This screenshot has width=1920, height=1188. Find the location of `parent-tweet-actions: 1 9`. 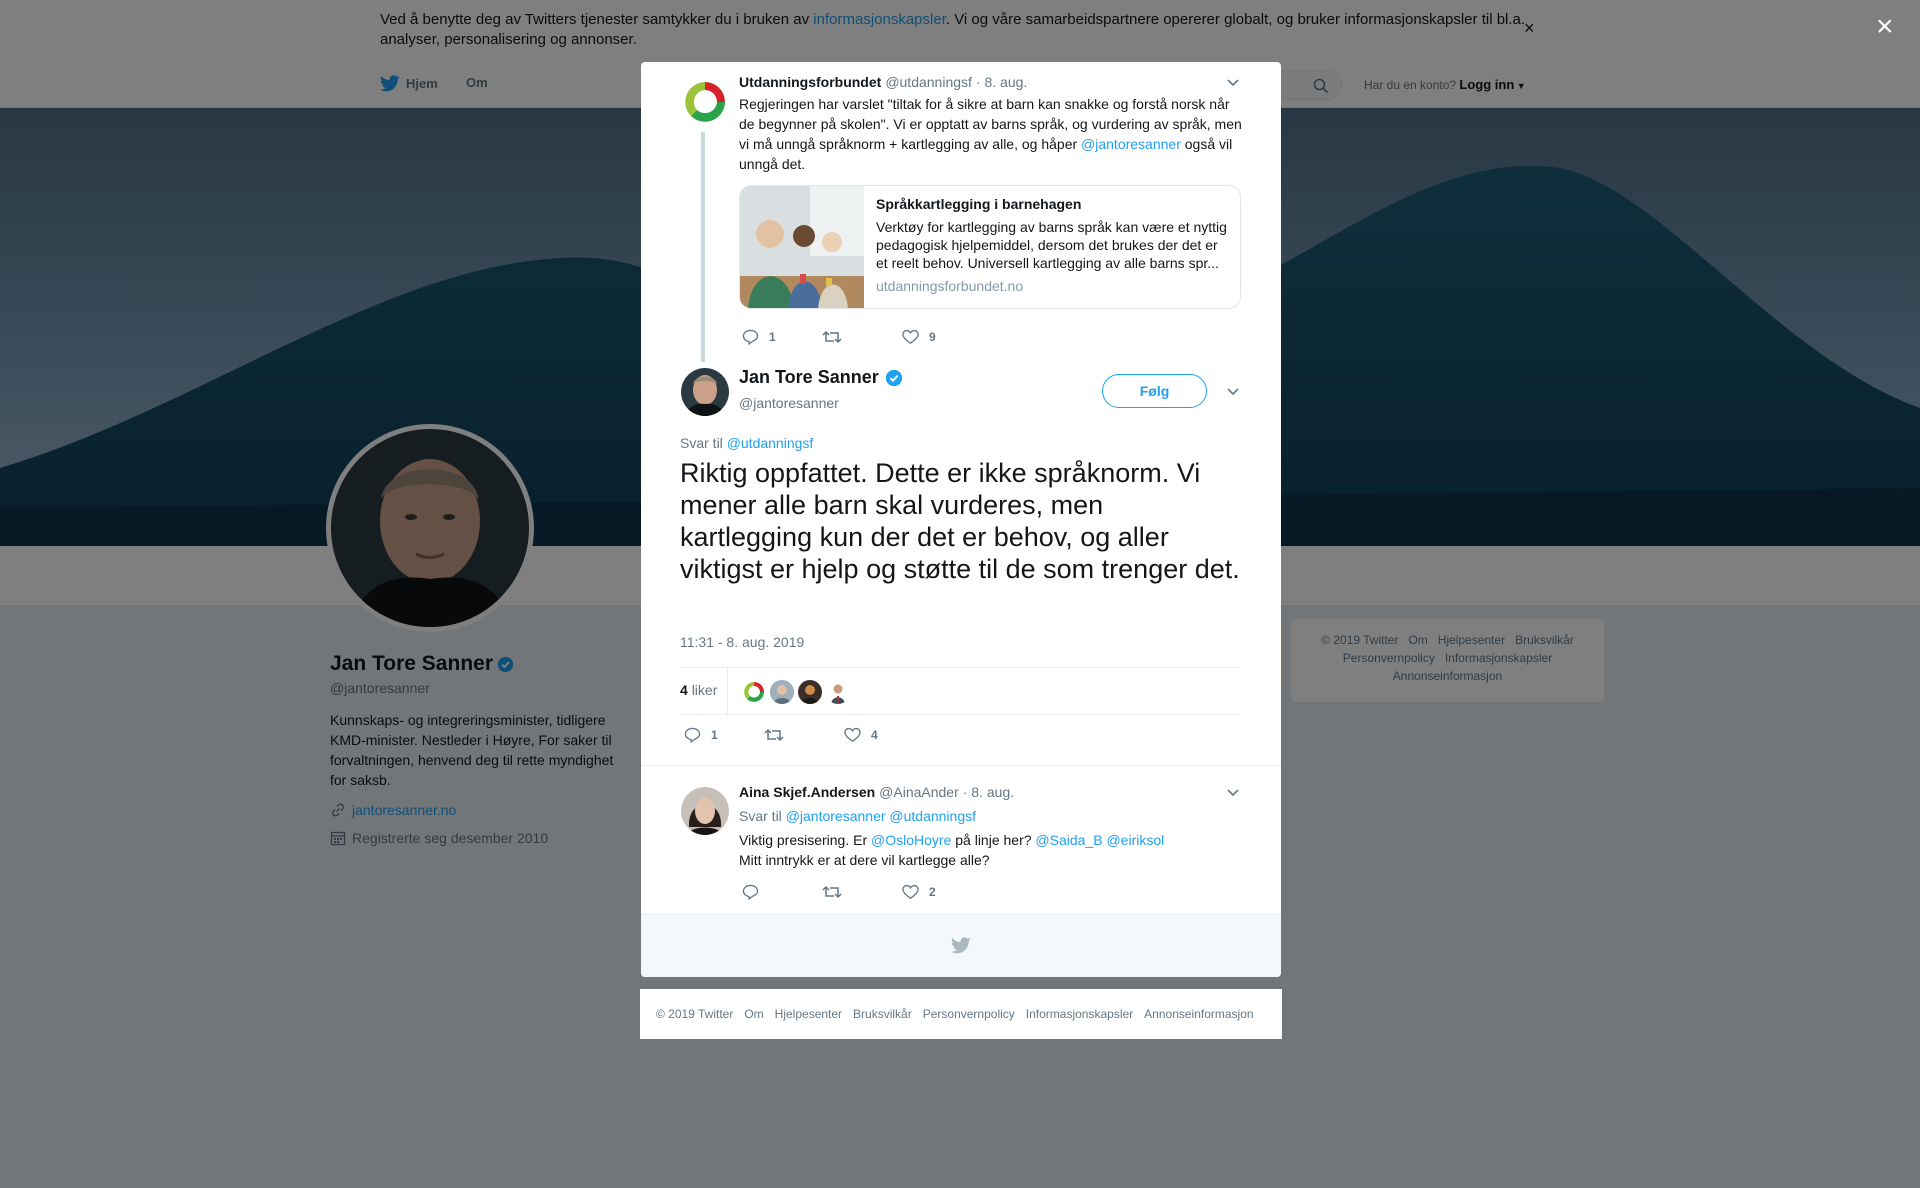

parent-tweet-actions: 1 9 is located at coordinates (862, 337).